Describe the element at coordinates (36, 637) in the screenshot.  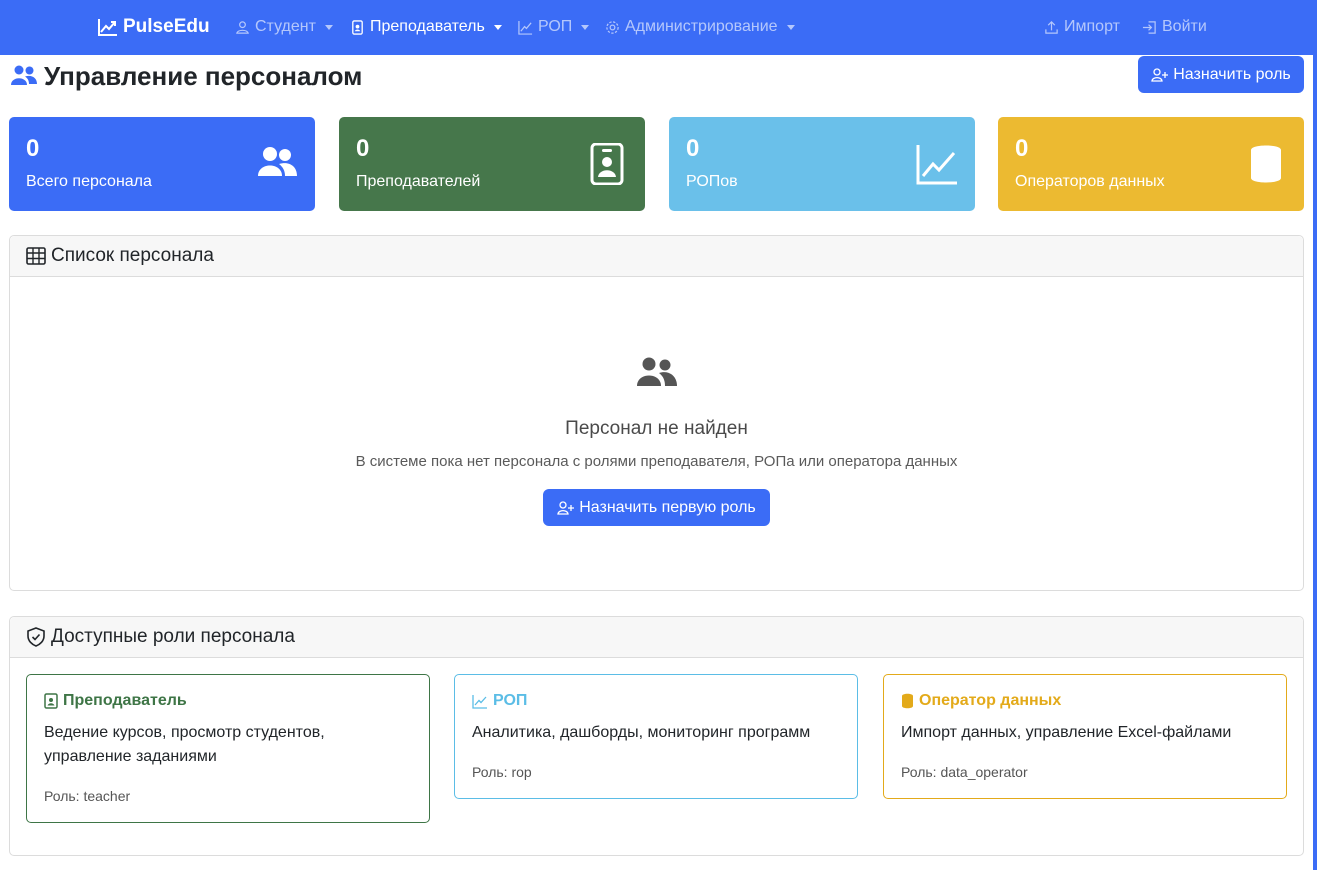
I see `shield-check-icon` at that location.